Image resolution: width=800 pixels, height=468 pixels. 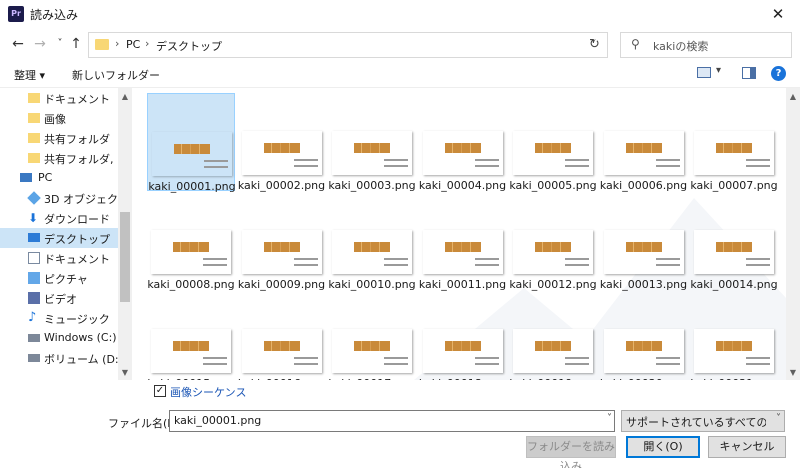 I want to click on sidebar-item-label: 3D オブジェクト, so click(x=86, y=199).